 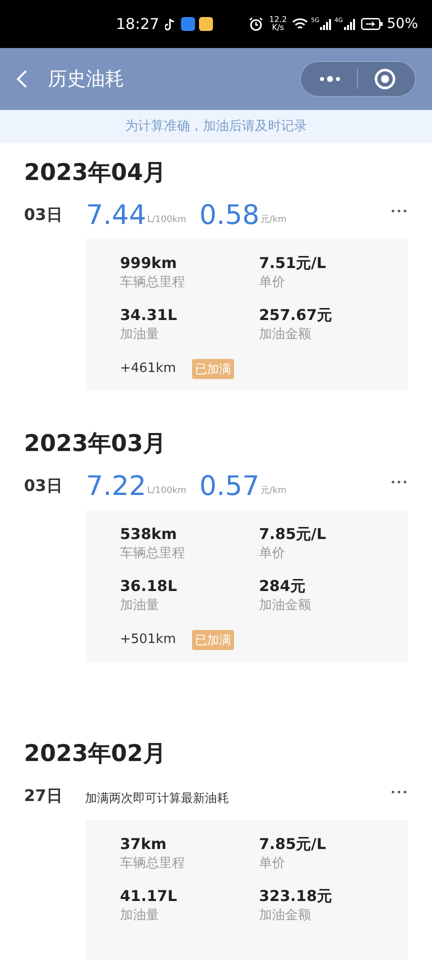 What do you see at coordinates (96, 173) in the screenshot?
I see `month-heading: 2023年04月` at bounding box center [96, 173].